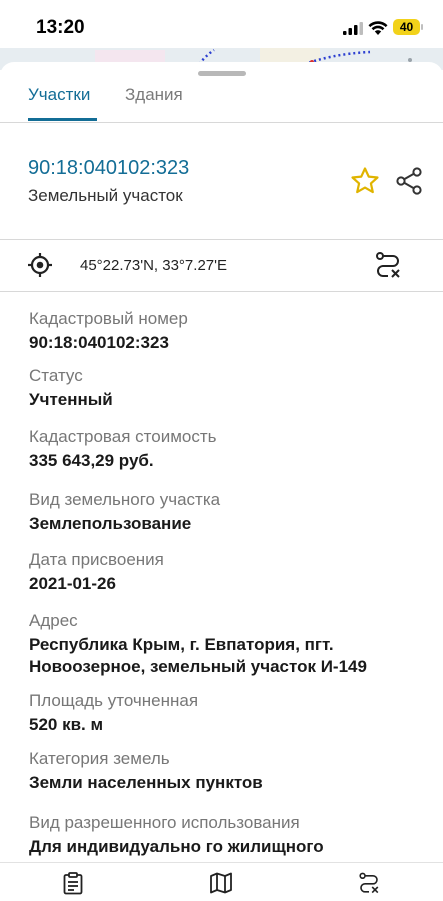  I want to click on coordinates-row: 45°22.73'N, 33°7.27'E, so click(221, 265).